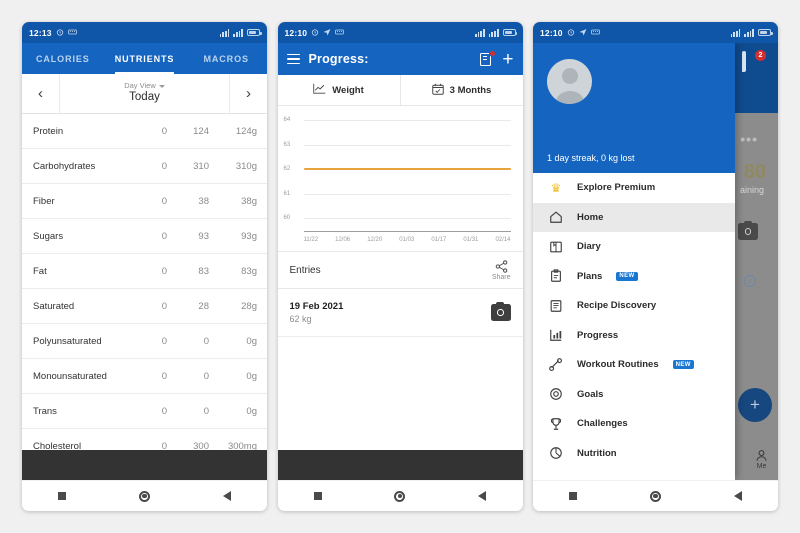 The height and width of the screenshot is (533, 800). I want to click on day-view-dropdown: Day View Today, so click(144, 93).